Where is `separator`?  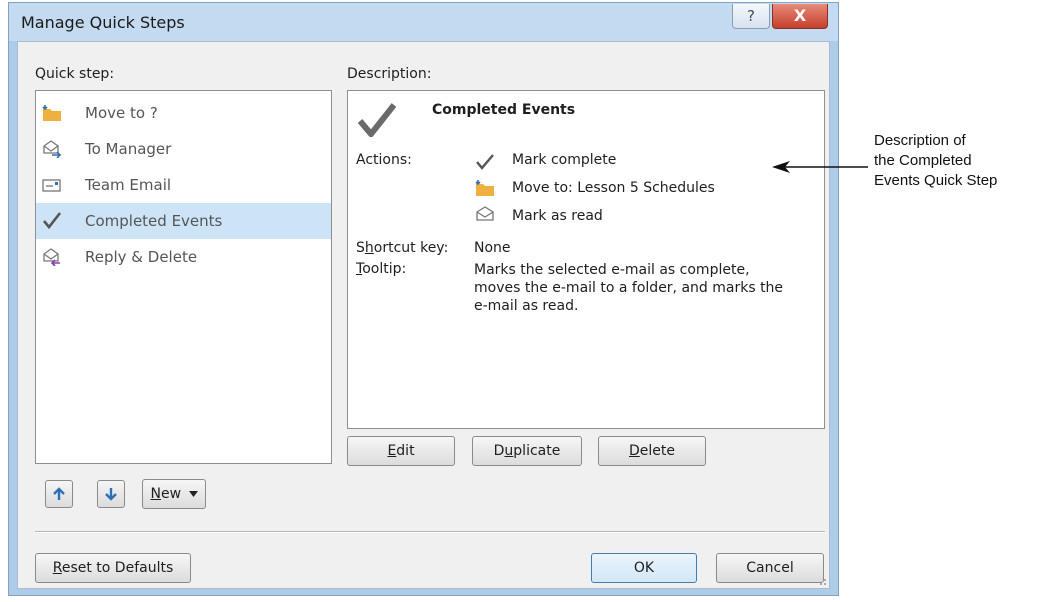 separator is located at coordinates (430, 532).